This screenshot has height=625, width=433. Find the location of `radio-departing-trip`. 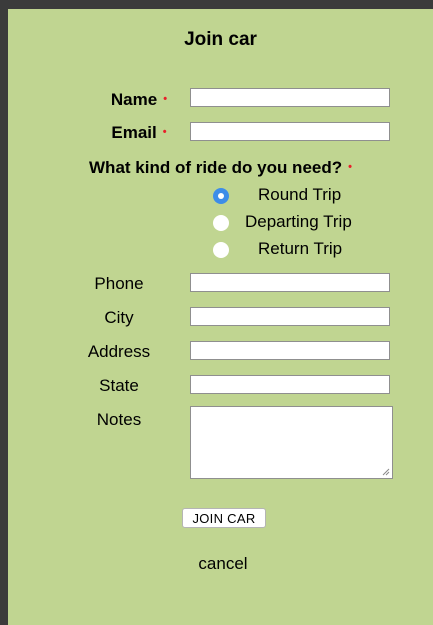

radio-departing-trip is located at coordinates (221, 223).